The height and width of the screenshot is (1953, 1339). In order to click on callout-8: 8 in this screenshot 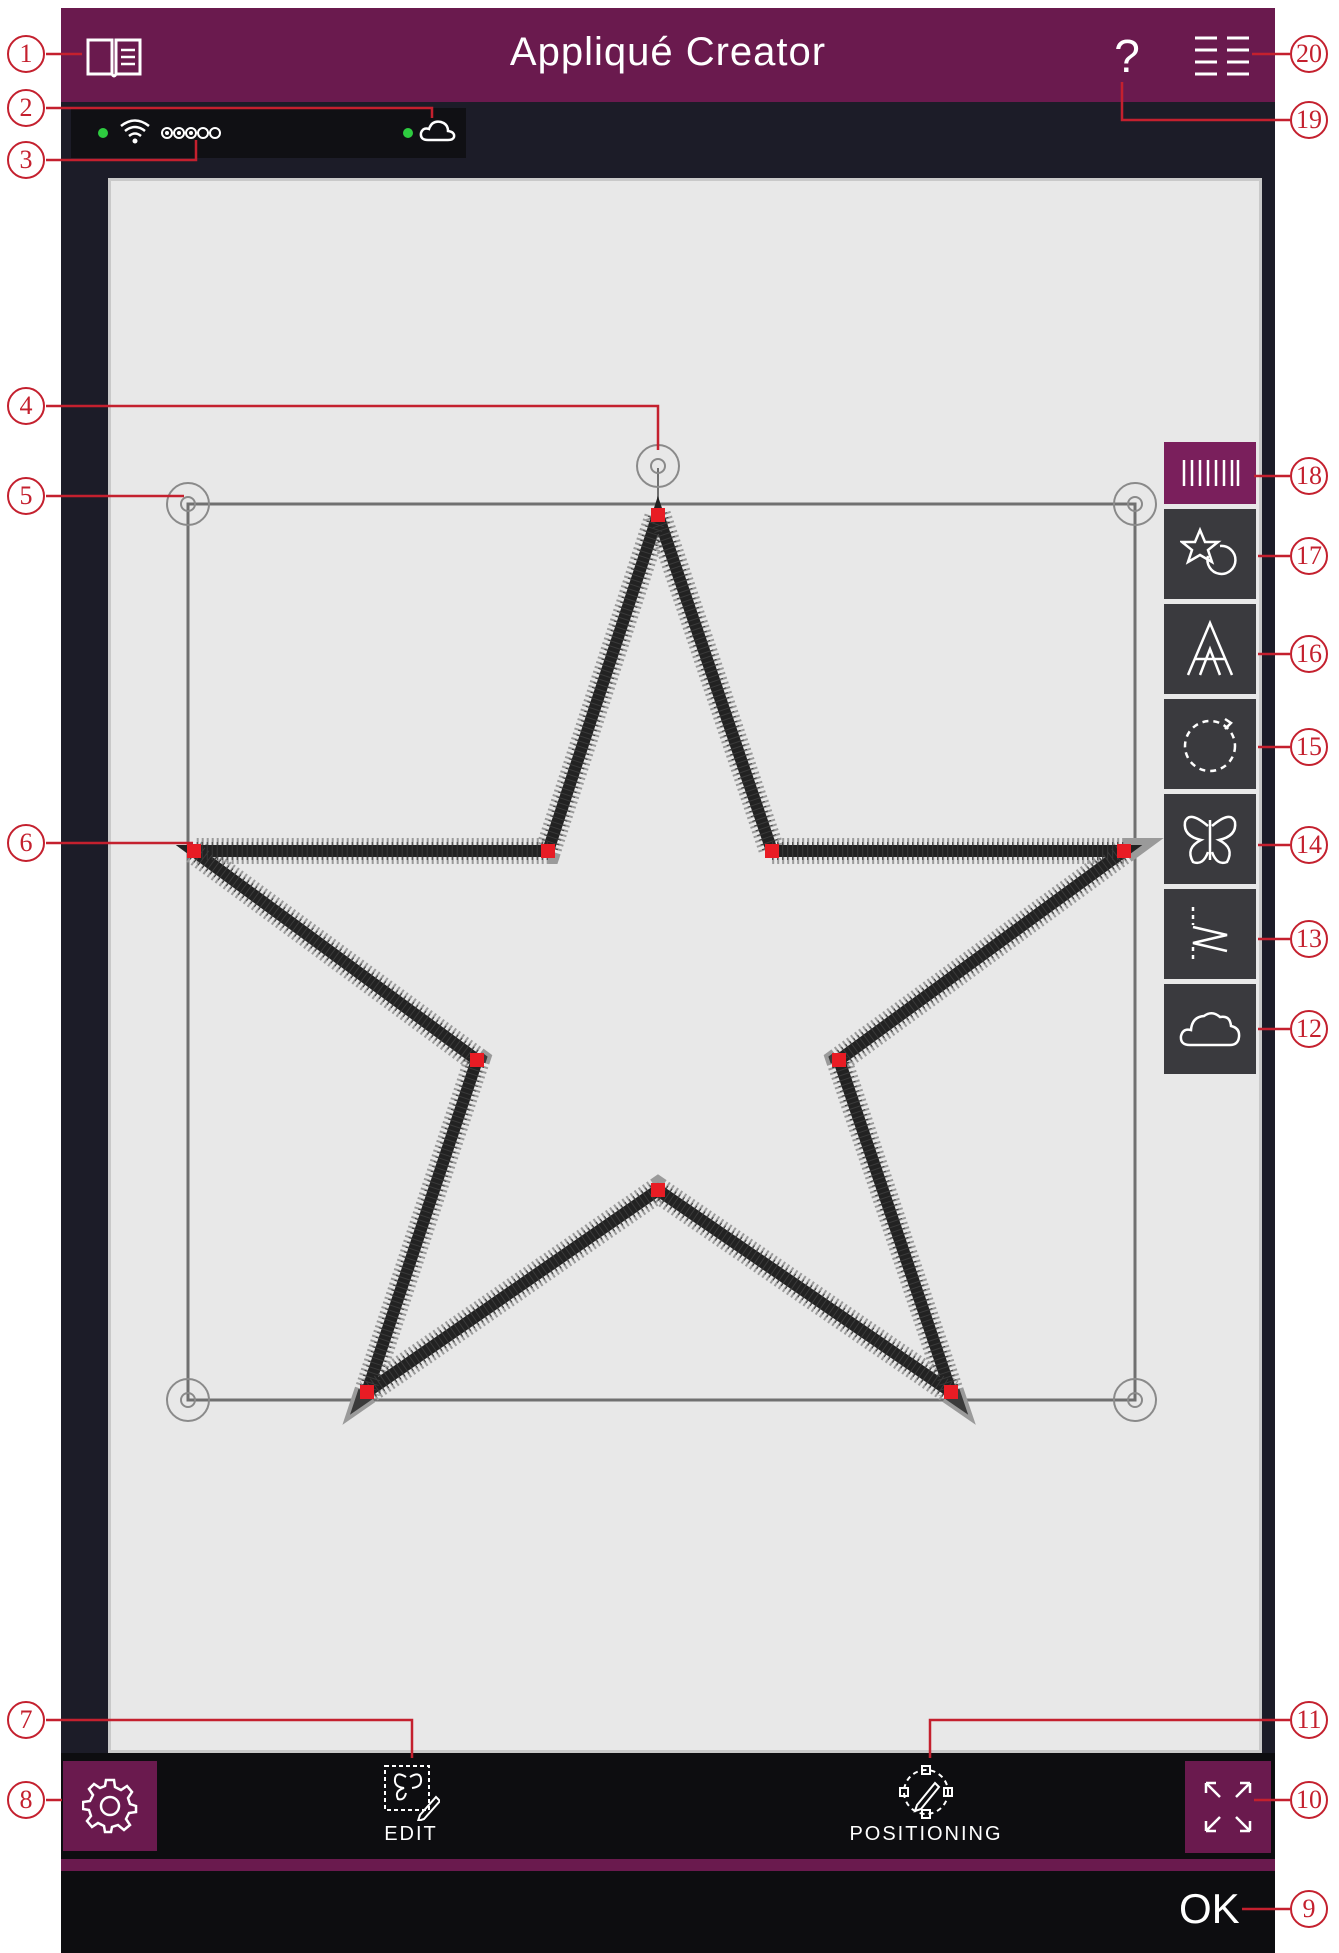, I will do `click(26, 1800)`.